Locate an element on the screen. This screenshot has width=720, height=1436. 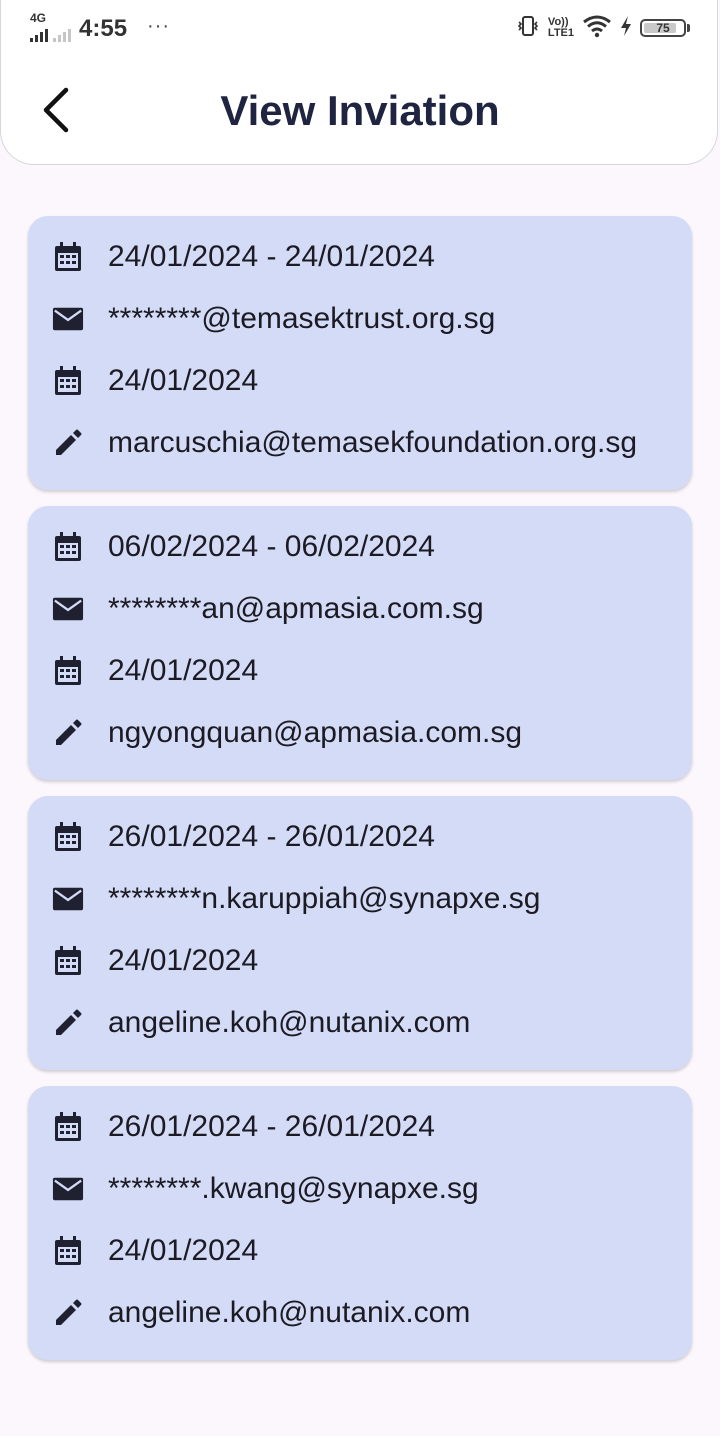
email-row: ********@temasektrust.org.sg is located at coordinates (360, 319).